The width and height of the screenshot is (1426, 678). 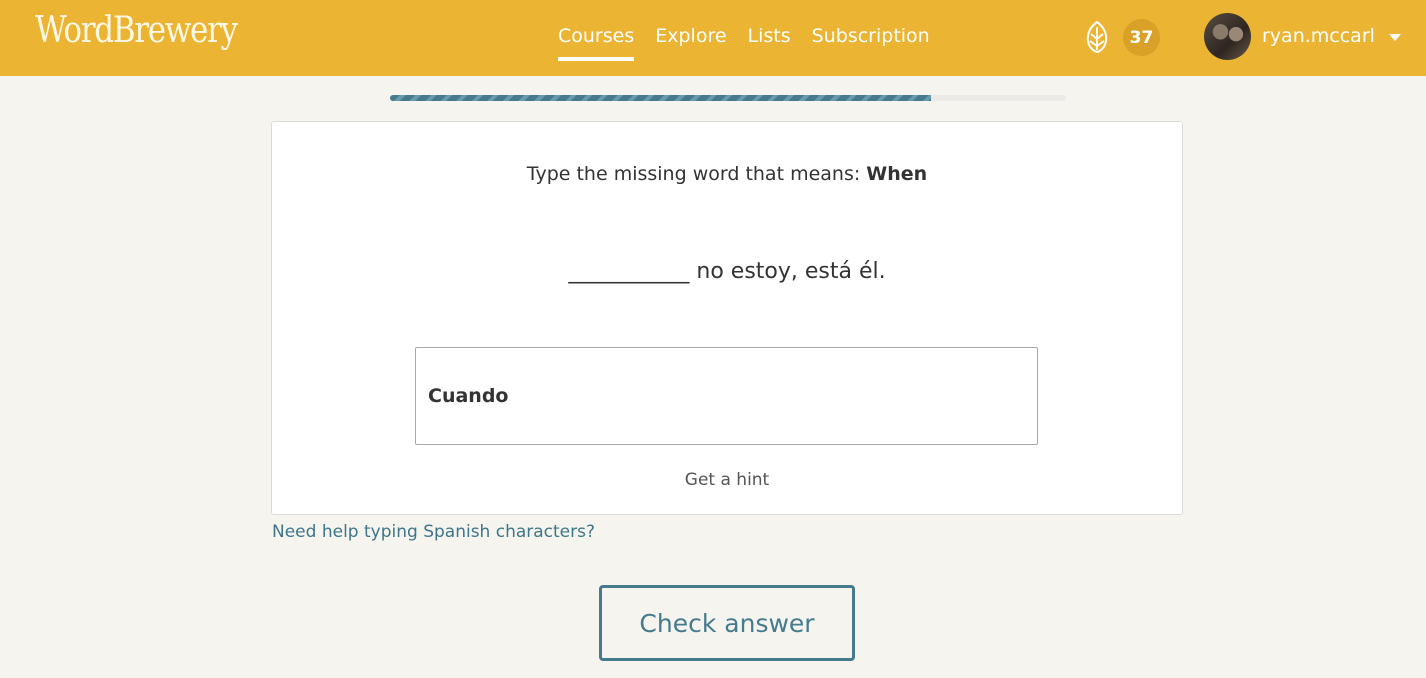 I want to click on exercise-prompt: Type the missing word that means: When, so click(x=727, y=174).